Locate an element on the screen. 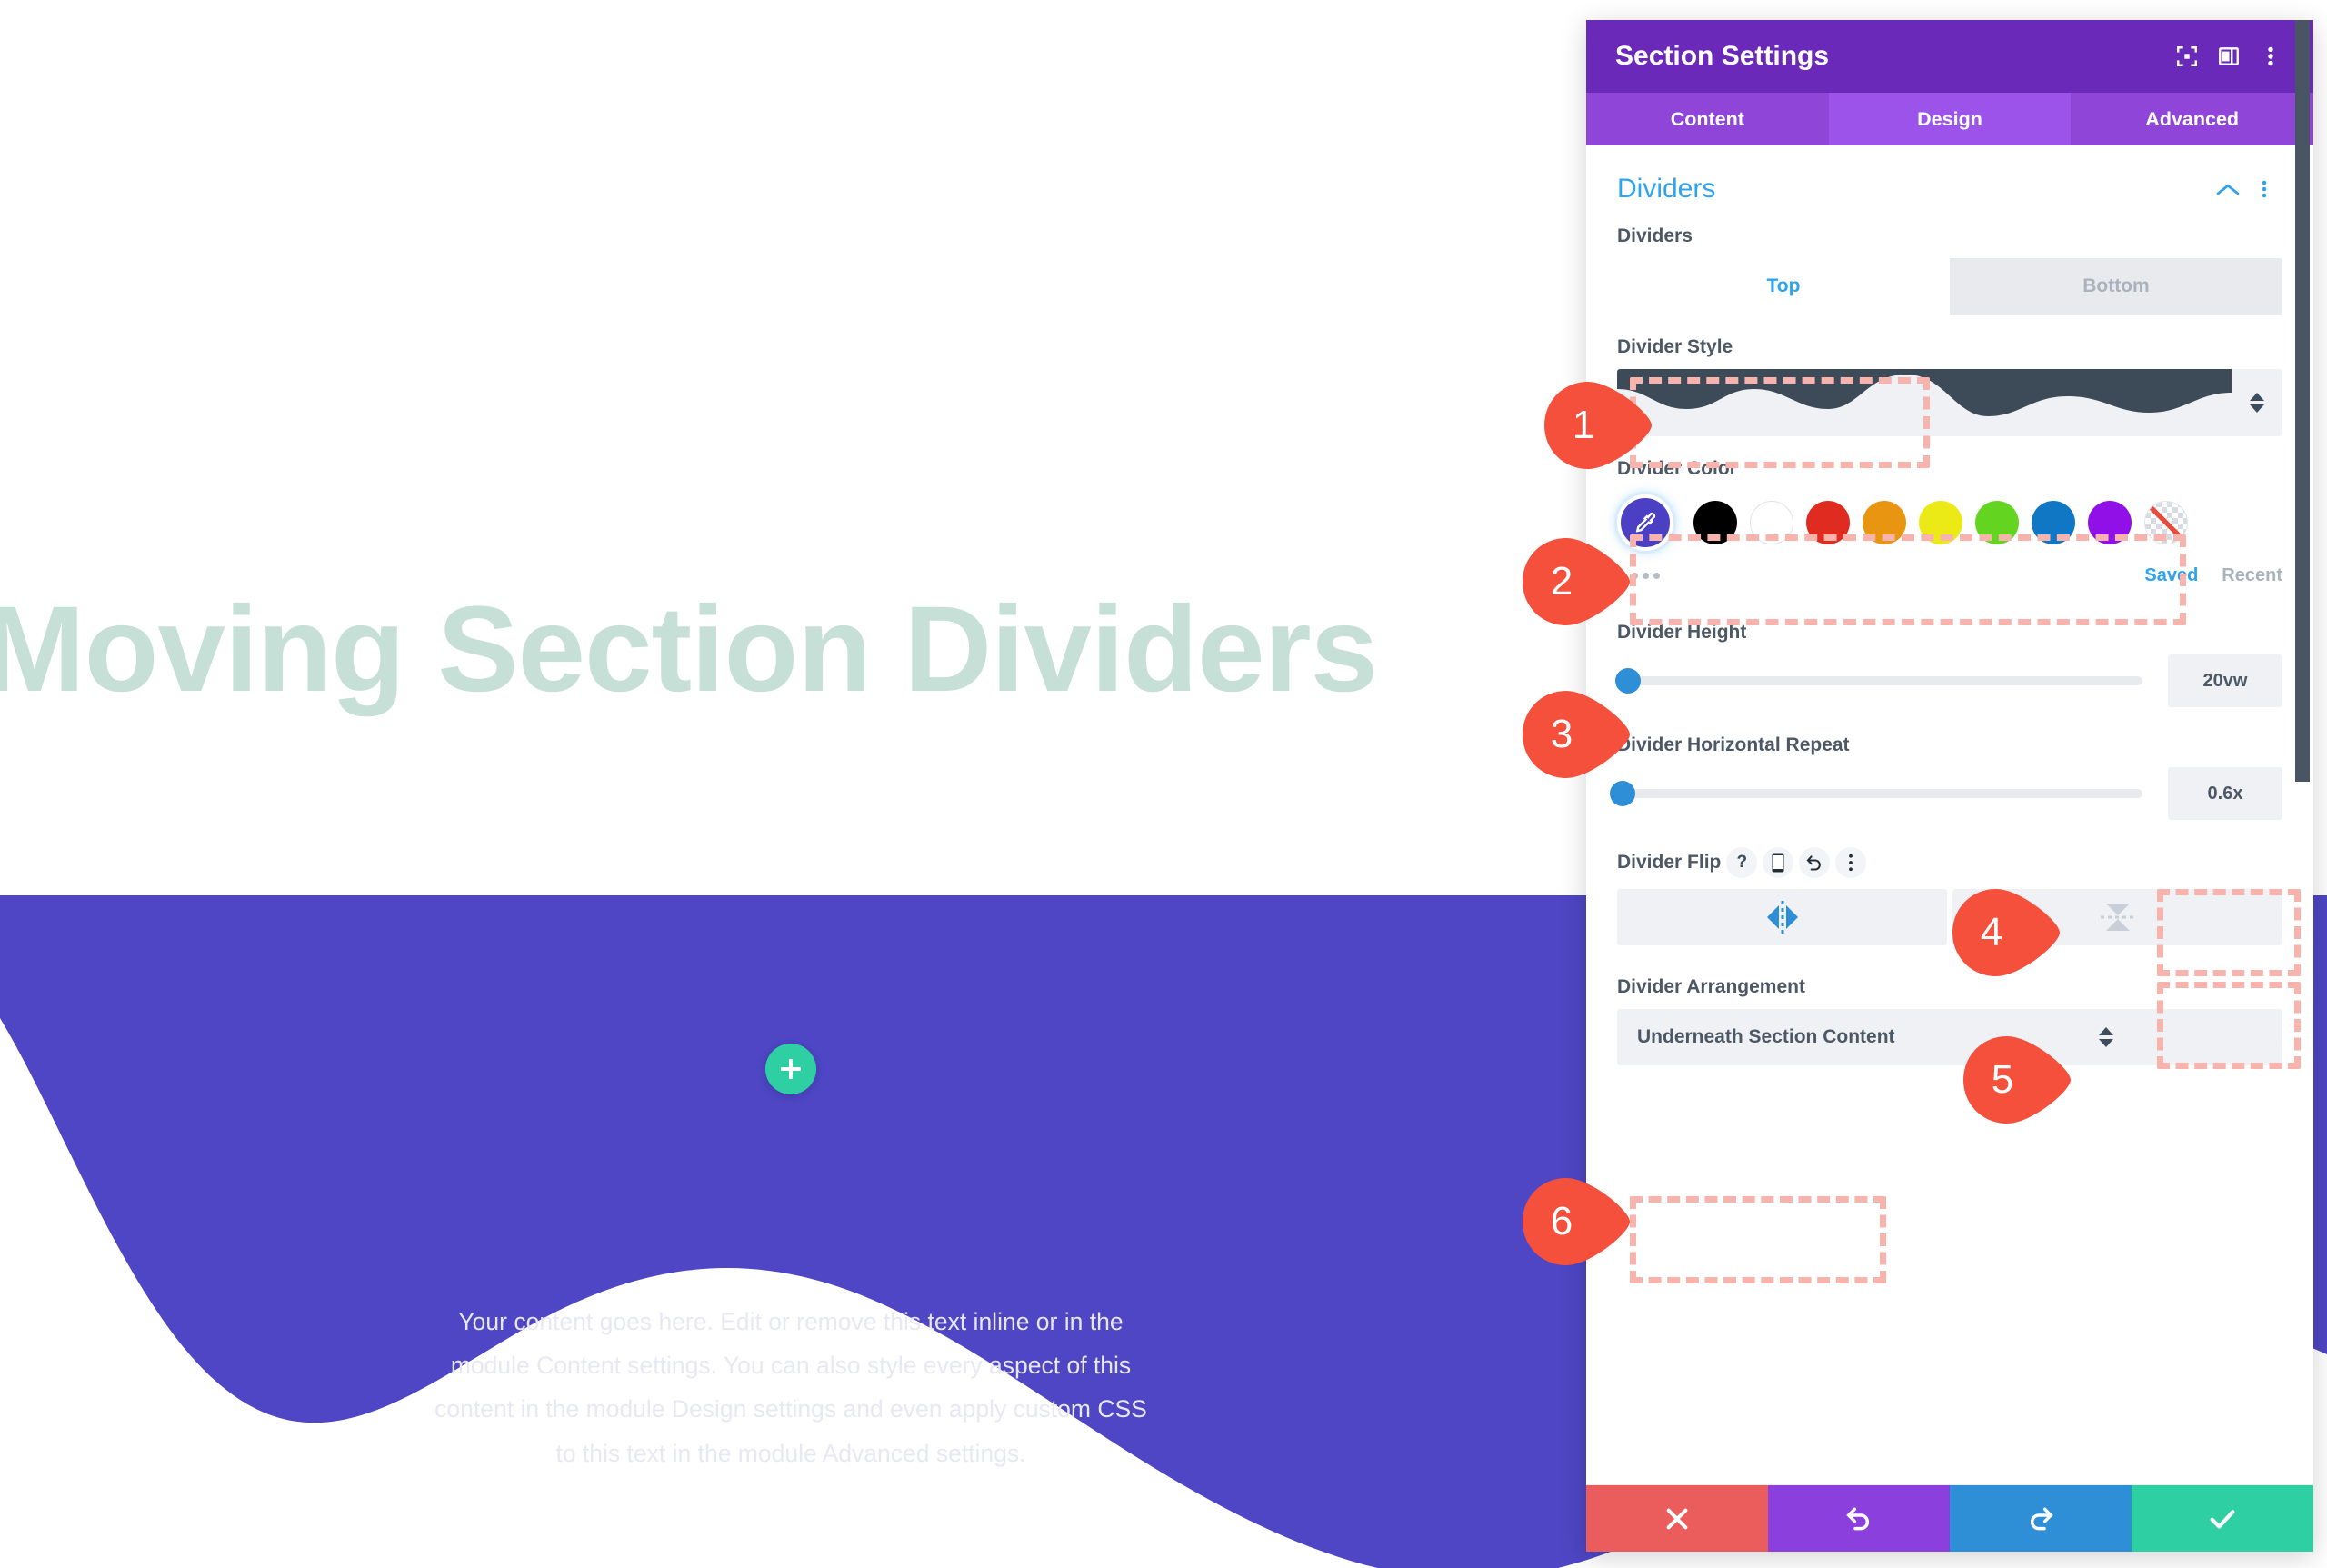  dividers-toggle-header: Dividers is located at coordinates (1950, 185).